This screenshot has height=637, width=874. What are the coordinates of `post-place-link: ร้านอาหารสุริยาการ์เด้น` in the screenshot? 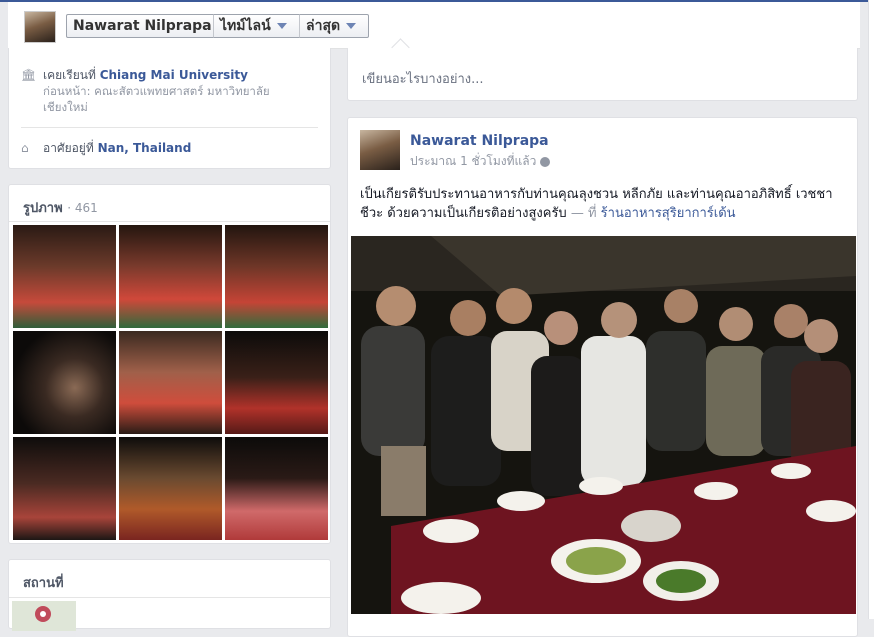 It's located at (668, 213).